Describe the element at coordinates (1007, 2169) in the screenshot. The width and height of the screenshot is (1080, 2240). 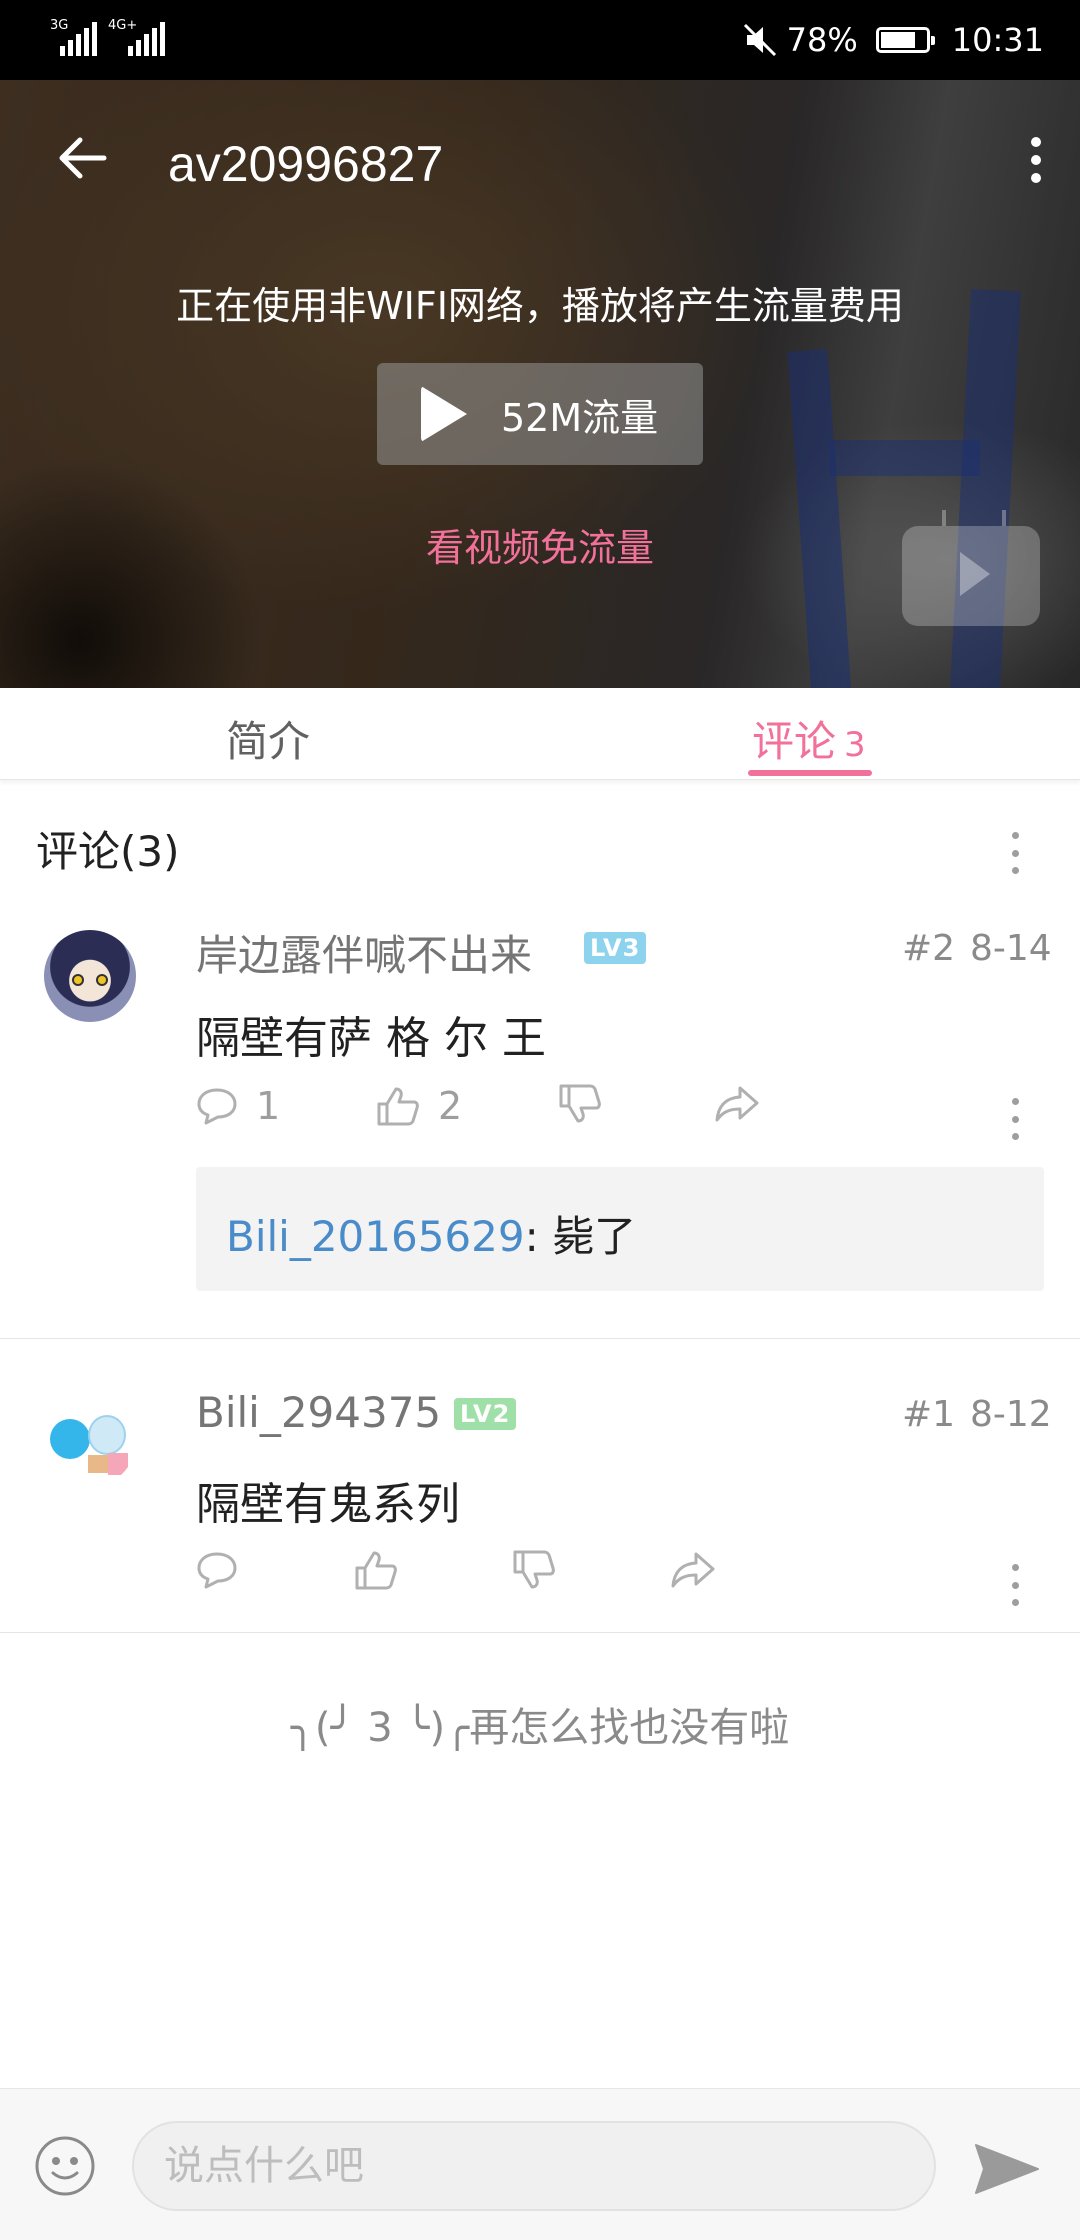
I see `send-icon` at that location.